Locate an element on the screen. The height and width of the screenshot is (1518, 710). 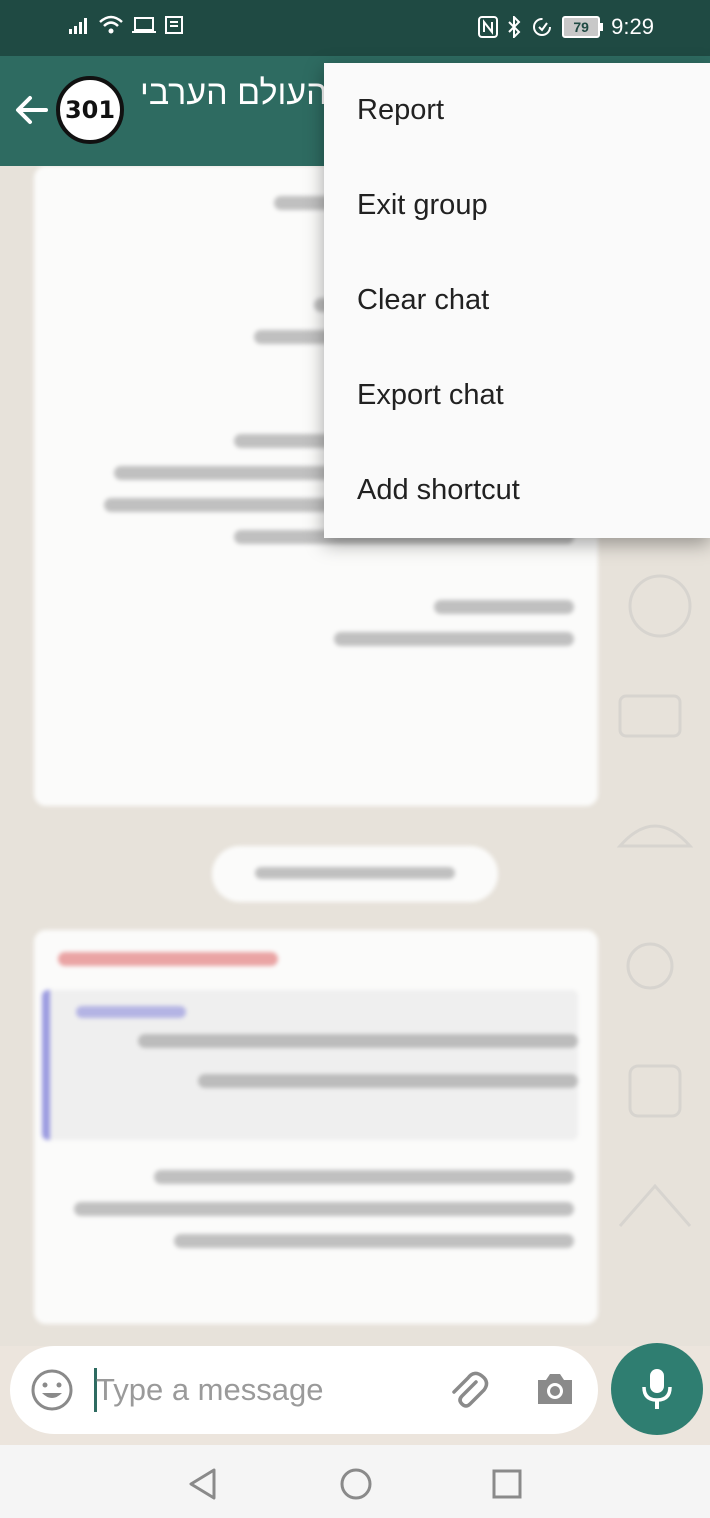
square-recents-icon is located at coordinates (507, 1484).